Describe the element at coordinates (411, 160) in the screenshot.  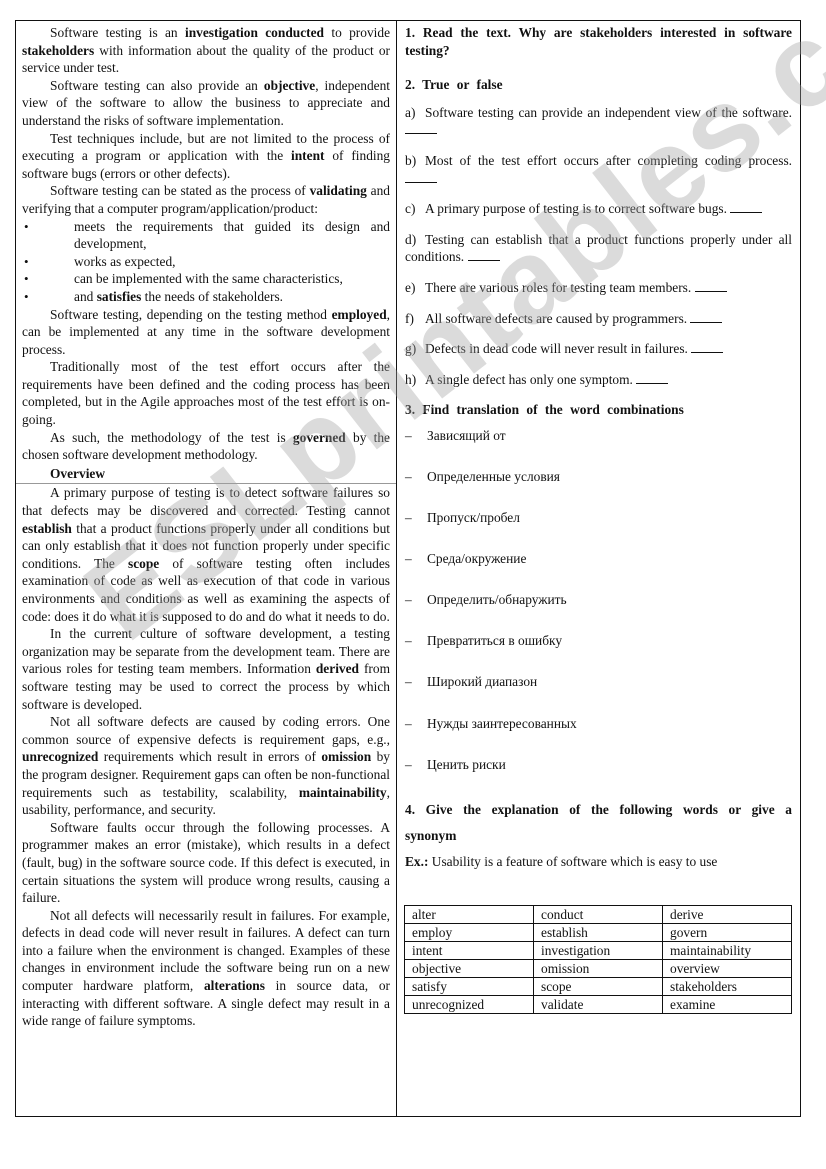
I see `item-label: b)` at that location.